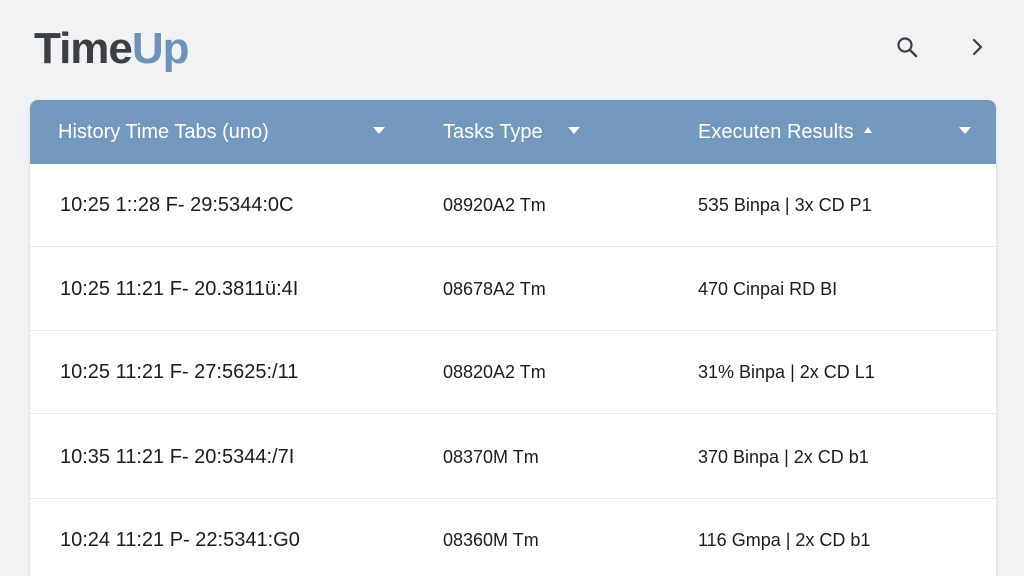 This screenshot has width=1024, height=576. What do you see at coordinates (494, 204) in the screenshot?
I see `cell-task-type: 08920A2 Tm` at bounding box center [494, 204].